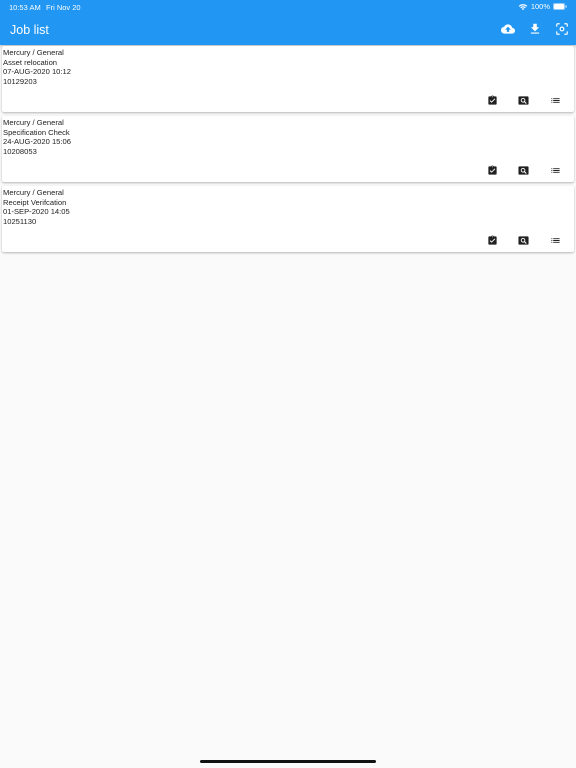 The width and height of the screenshot is (576, 768). I want to click on cloud-upload-icon, so click(508, 29).